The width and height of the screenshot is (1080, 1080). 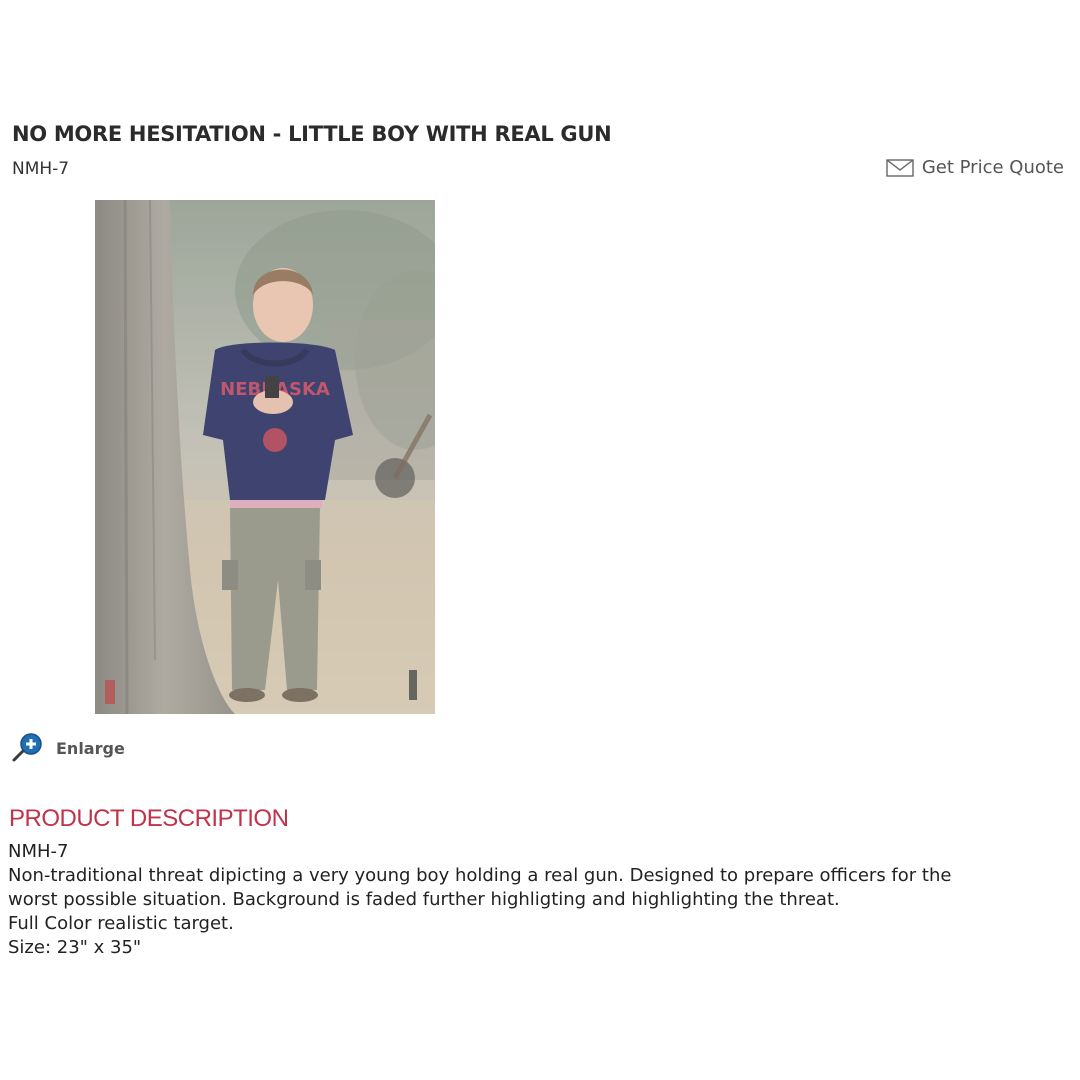 What do you see at coordinates (28, 748) in the screenshot?
I see `magnifier-plus-icon` at bounding box center [28, 748].